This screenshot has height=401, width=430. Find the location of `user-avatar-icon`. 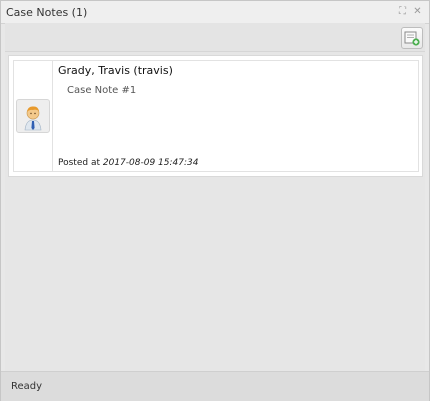

user-avatar-icon is located at coordinates (33, 116).